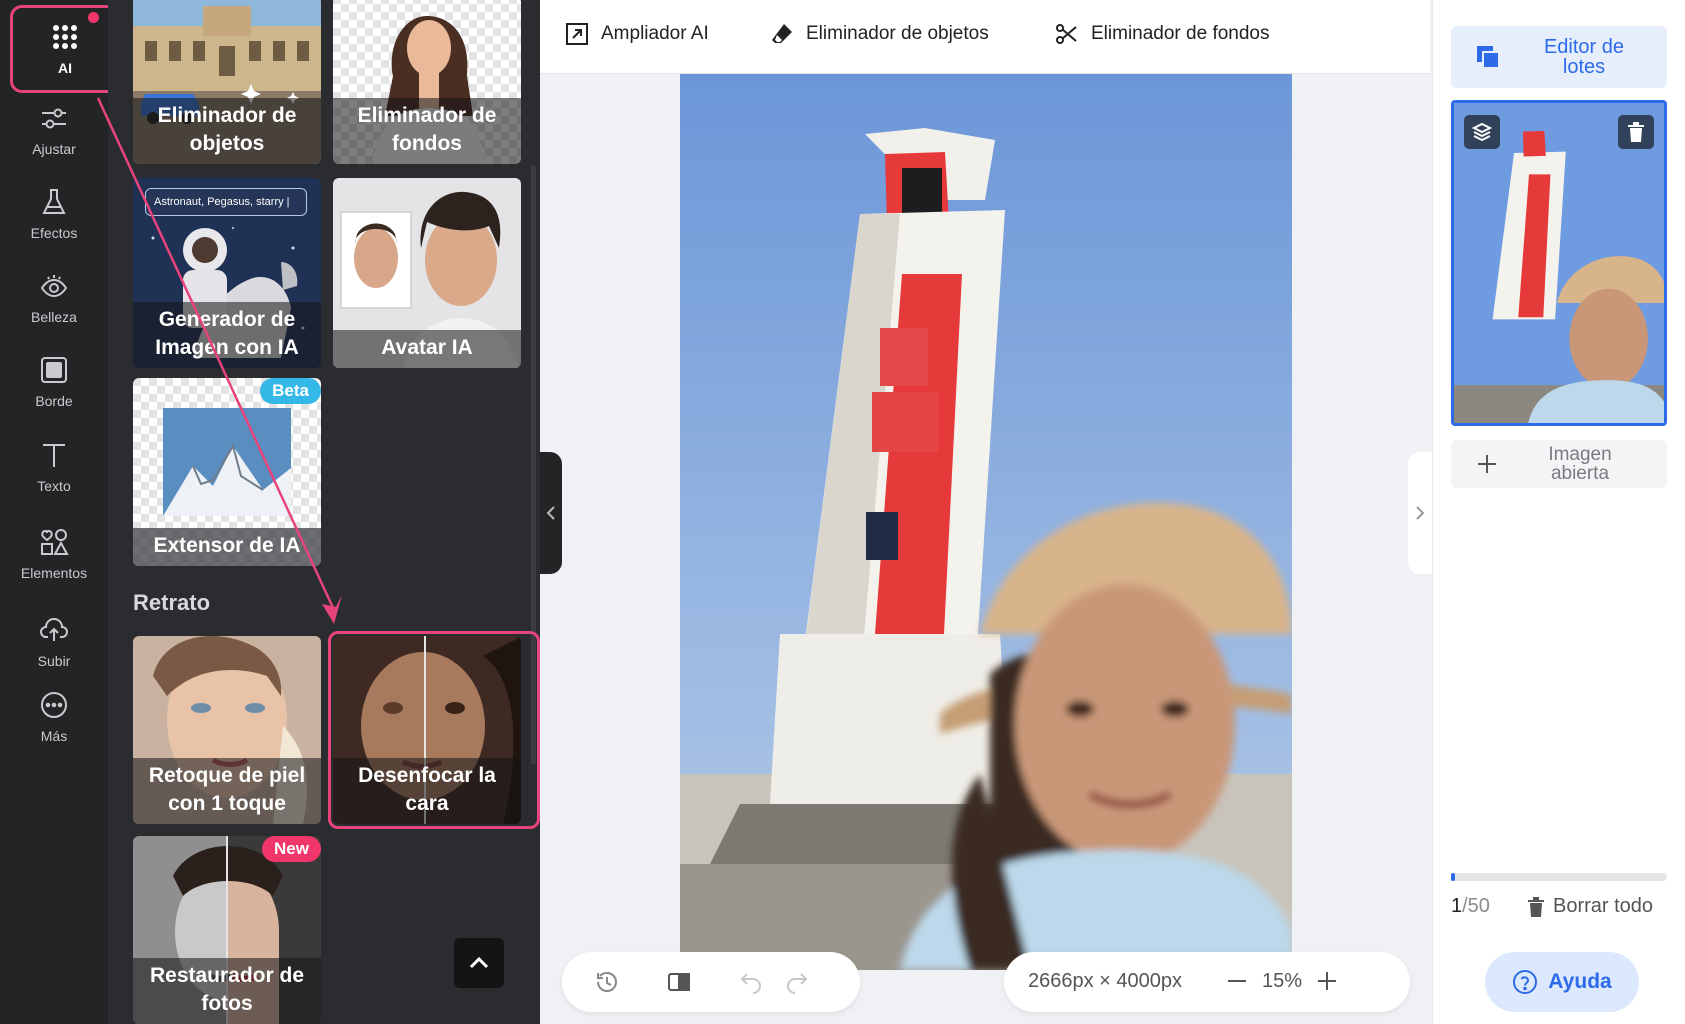 This screenshot has height=1024, width=1685. What do you see at coordinates (65, 37) in the screenshot?
I see `grid-dots-icon` at bounding box center [65, 37].